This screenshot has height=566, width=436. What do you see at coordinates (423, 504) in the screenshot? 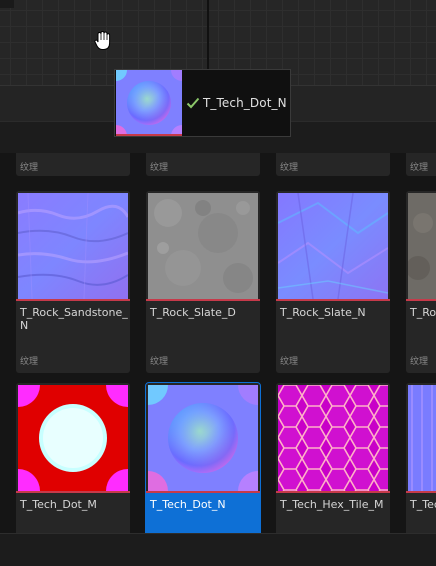
I see `asset-name: T_Tech_` at bounding box center [423, 504].